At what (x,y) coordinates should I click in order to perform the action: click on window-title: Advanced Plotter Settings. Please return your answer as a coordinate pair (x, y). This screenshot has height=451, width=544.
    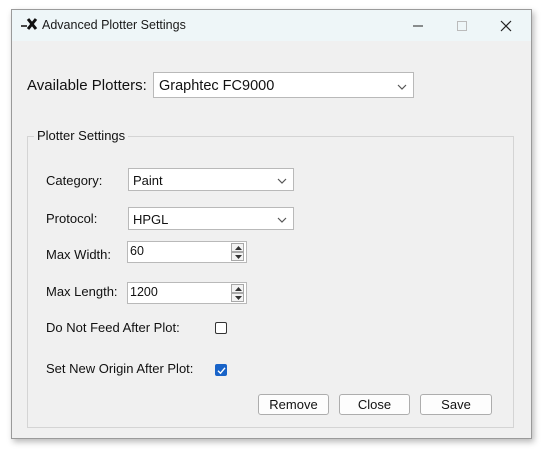
    Looking at the image, I should click on (114, 25).